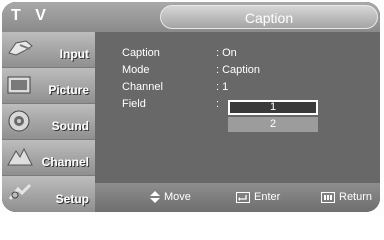  Describe the element at coordinates (142, 87) in the screenshot. I see `menu-row-channel-label: Channel` at that location.